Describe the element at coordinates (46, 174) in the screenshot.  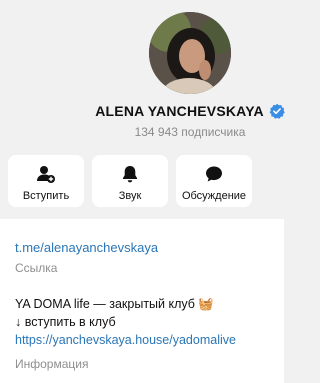
I see `join-icon` at that location.